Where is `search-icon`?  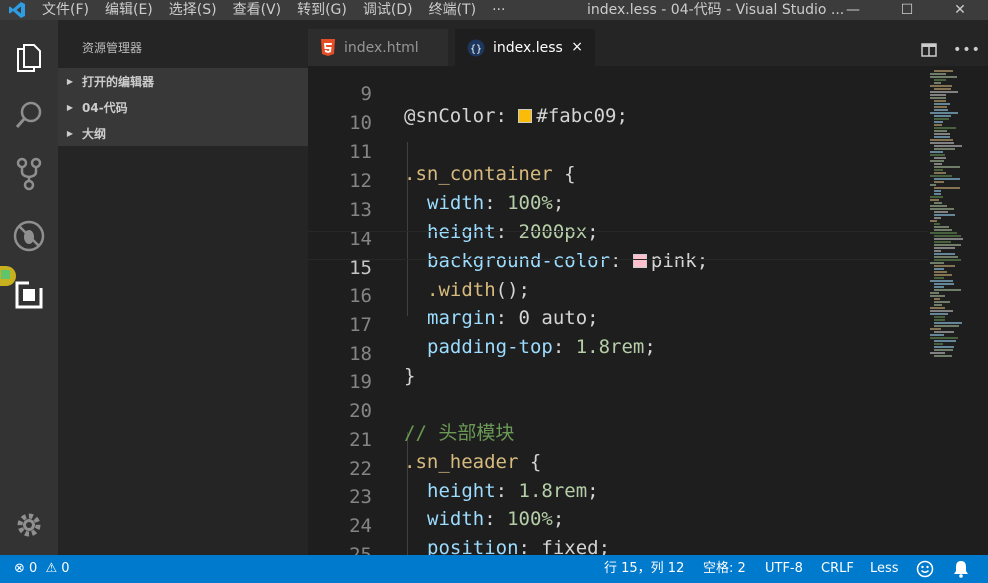 search-icon is located at coordinates (28, 114).